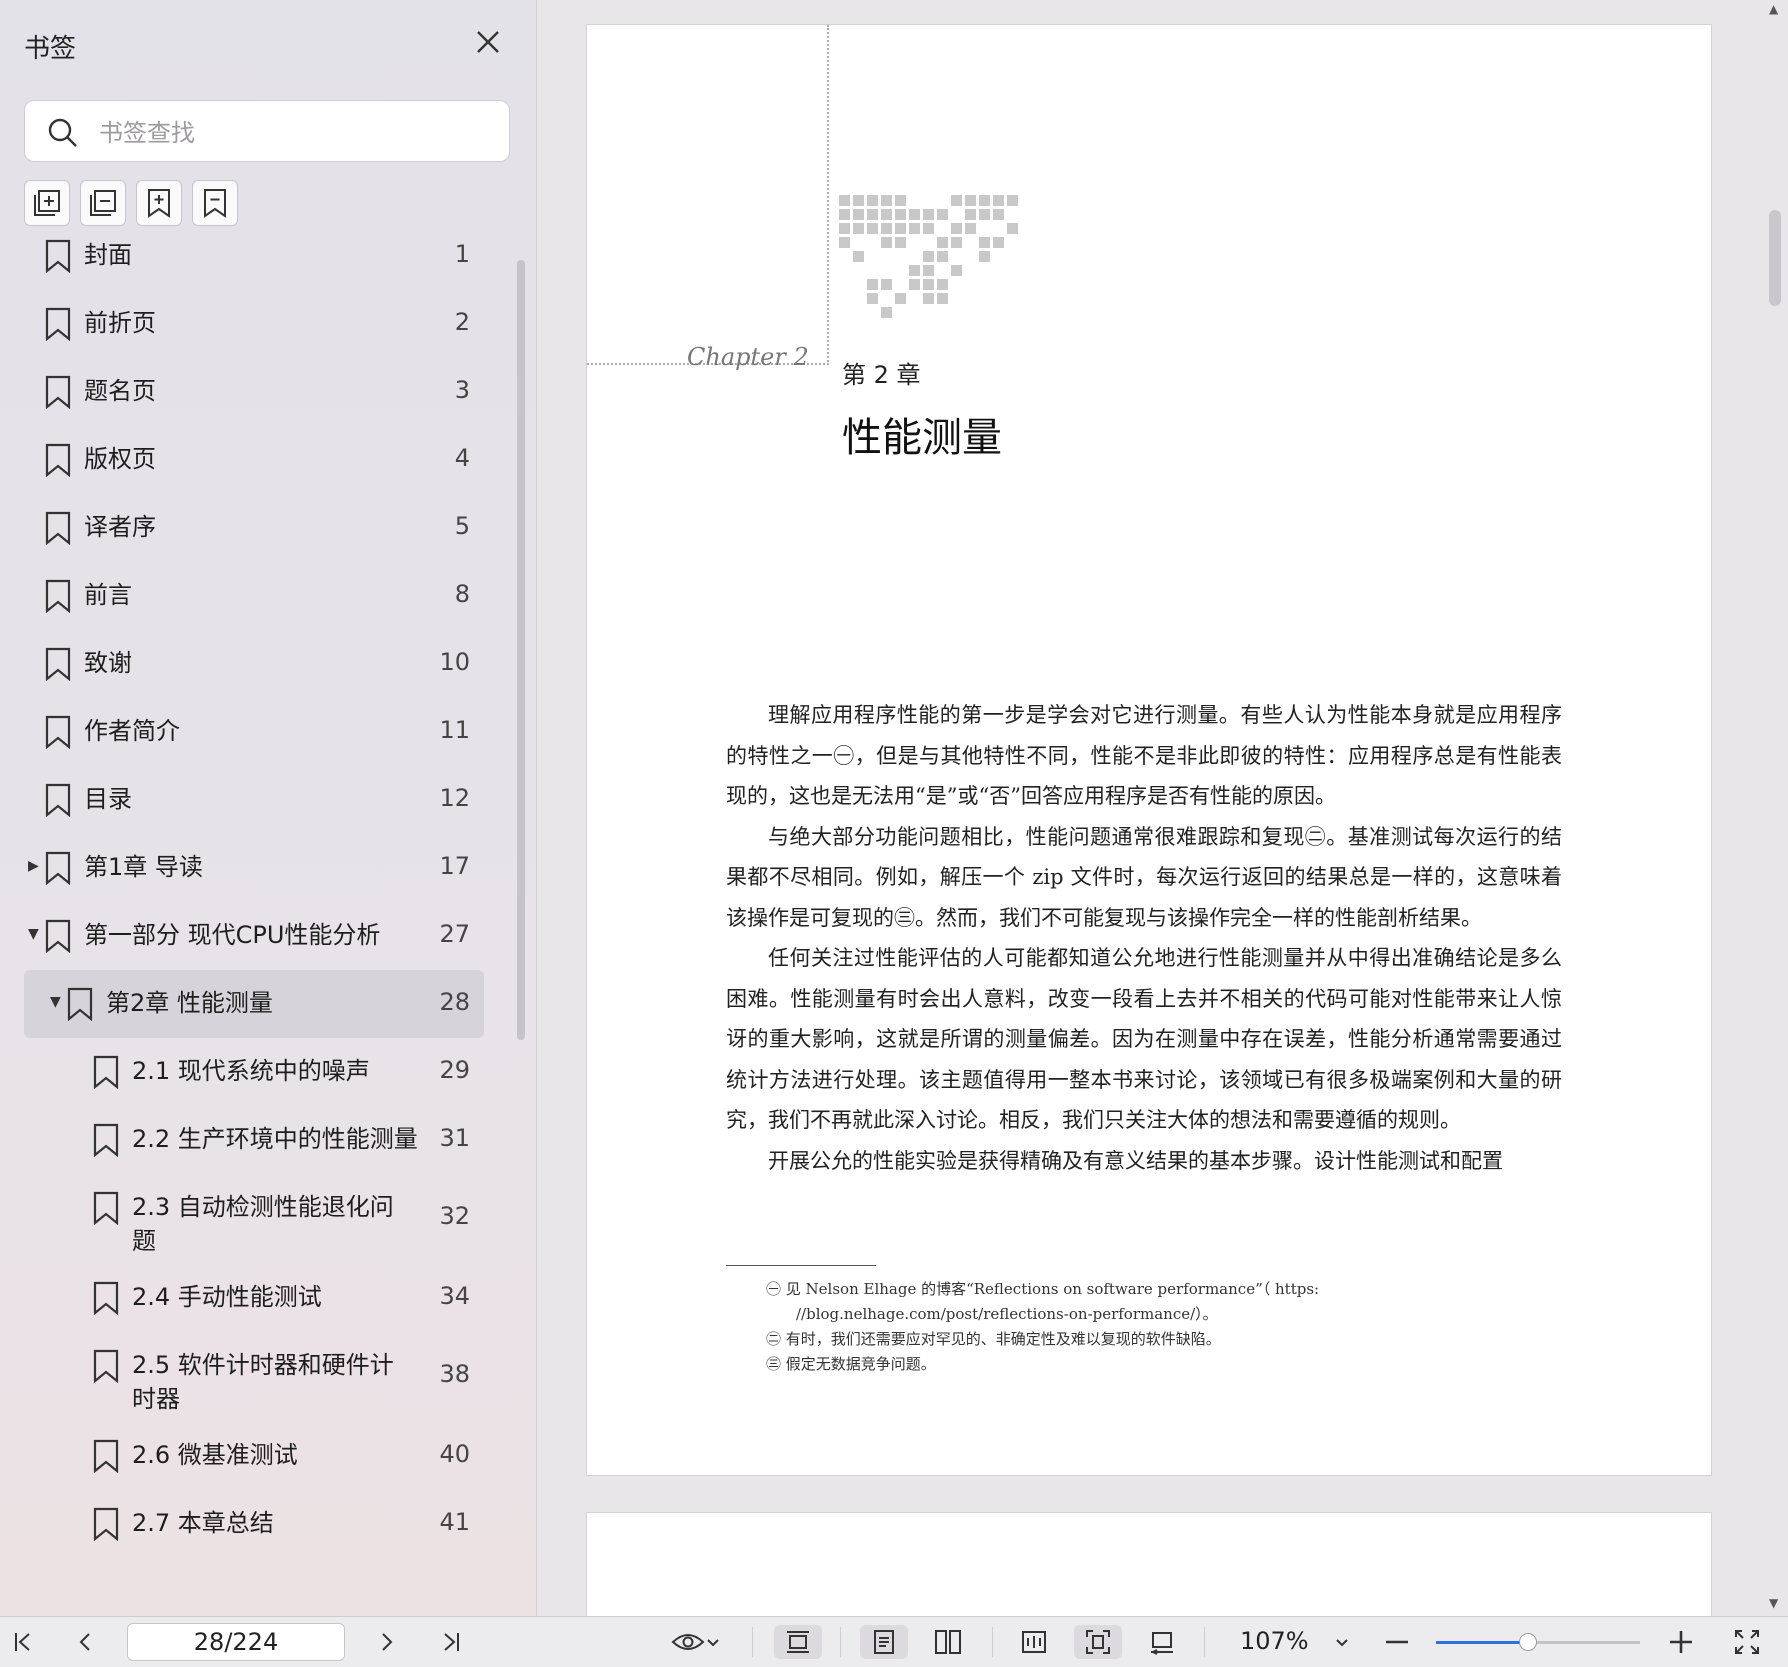 The image size is (1788, 1667). What do you see at coordinates (1773, 9) in the screenshot?
I see `scroll-up-arrow-icon: ▲` at bounding box center [1773, 9].